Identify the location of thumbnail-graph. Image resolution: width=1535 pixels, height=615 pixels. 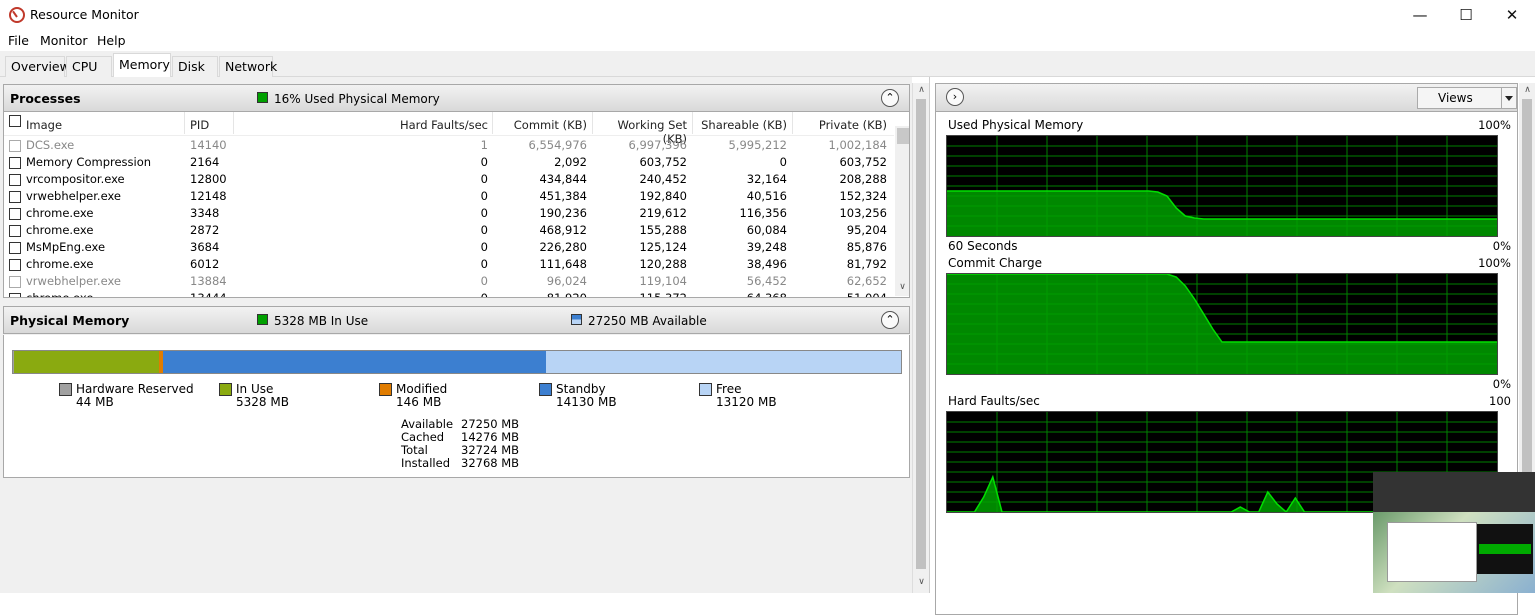
(1505, 549).